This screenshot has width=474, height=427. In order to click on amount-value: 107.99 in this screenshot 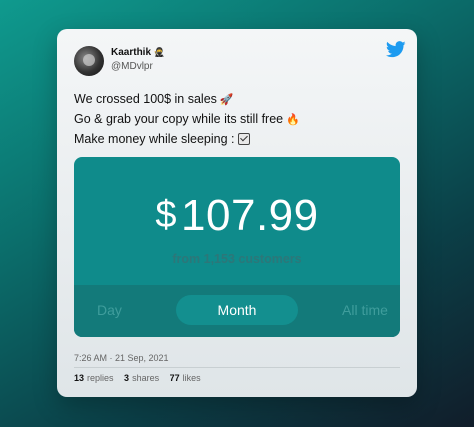, I will do `click(250, 215)`.